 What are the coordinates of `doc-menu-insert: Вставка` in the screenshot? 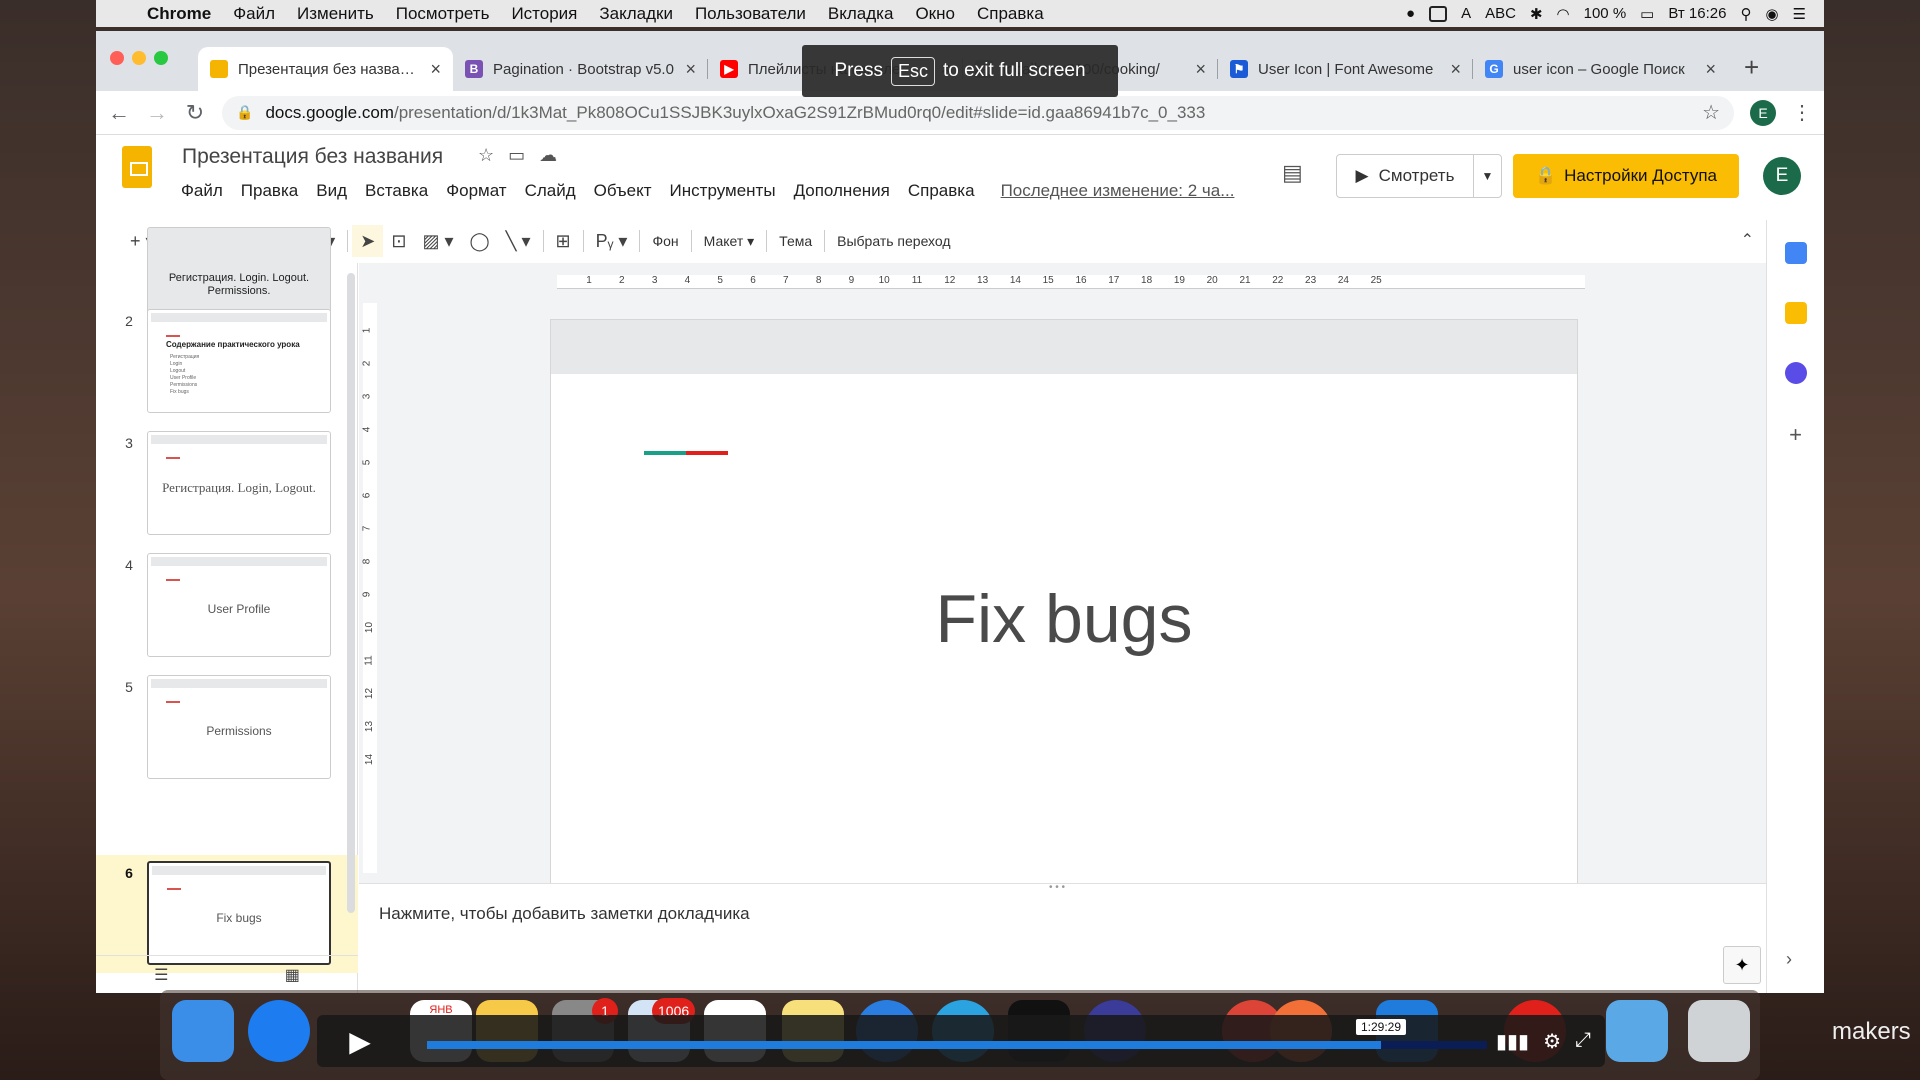 It's located at (396, 191).